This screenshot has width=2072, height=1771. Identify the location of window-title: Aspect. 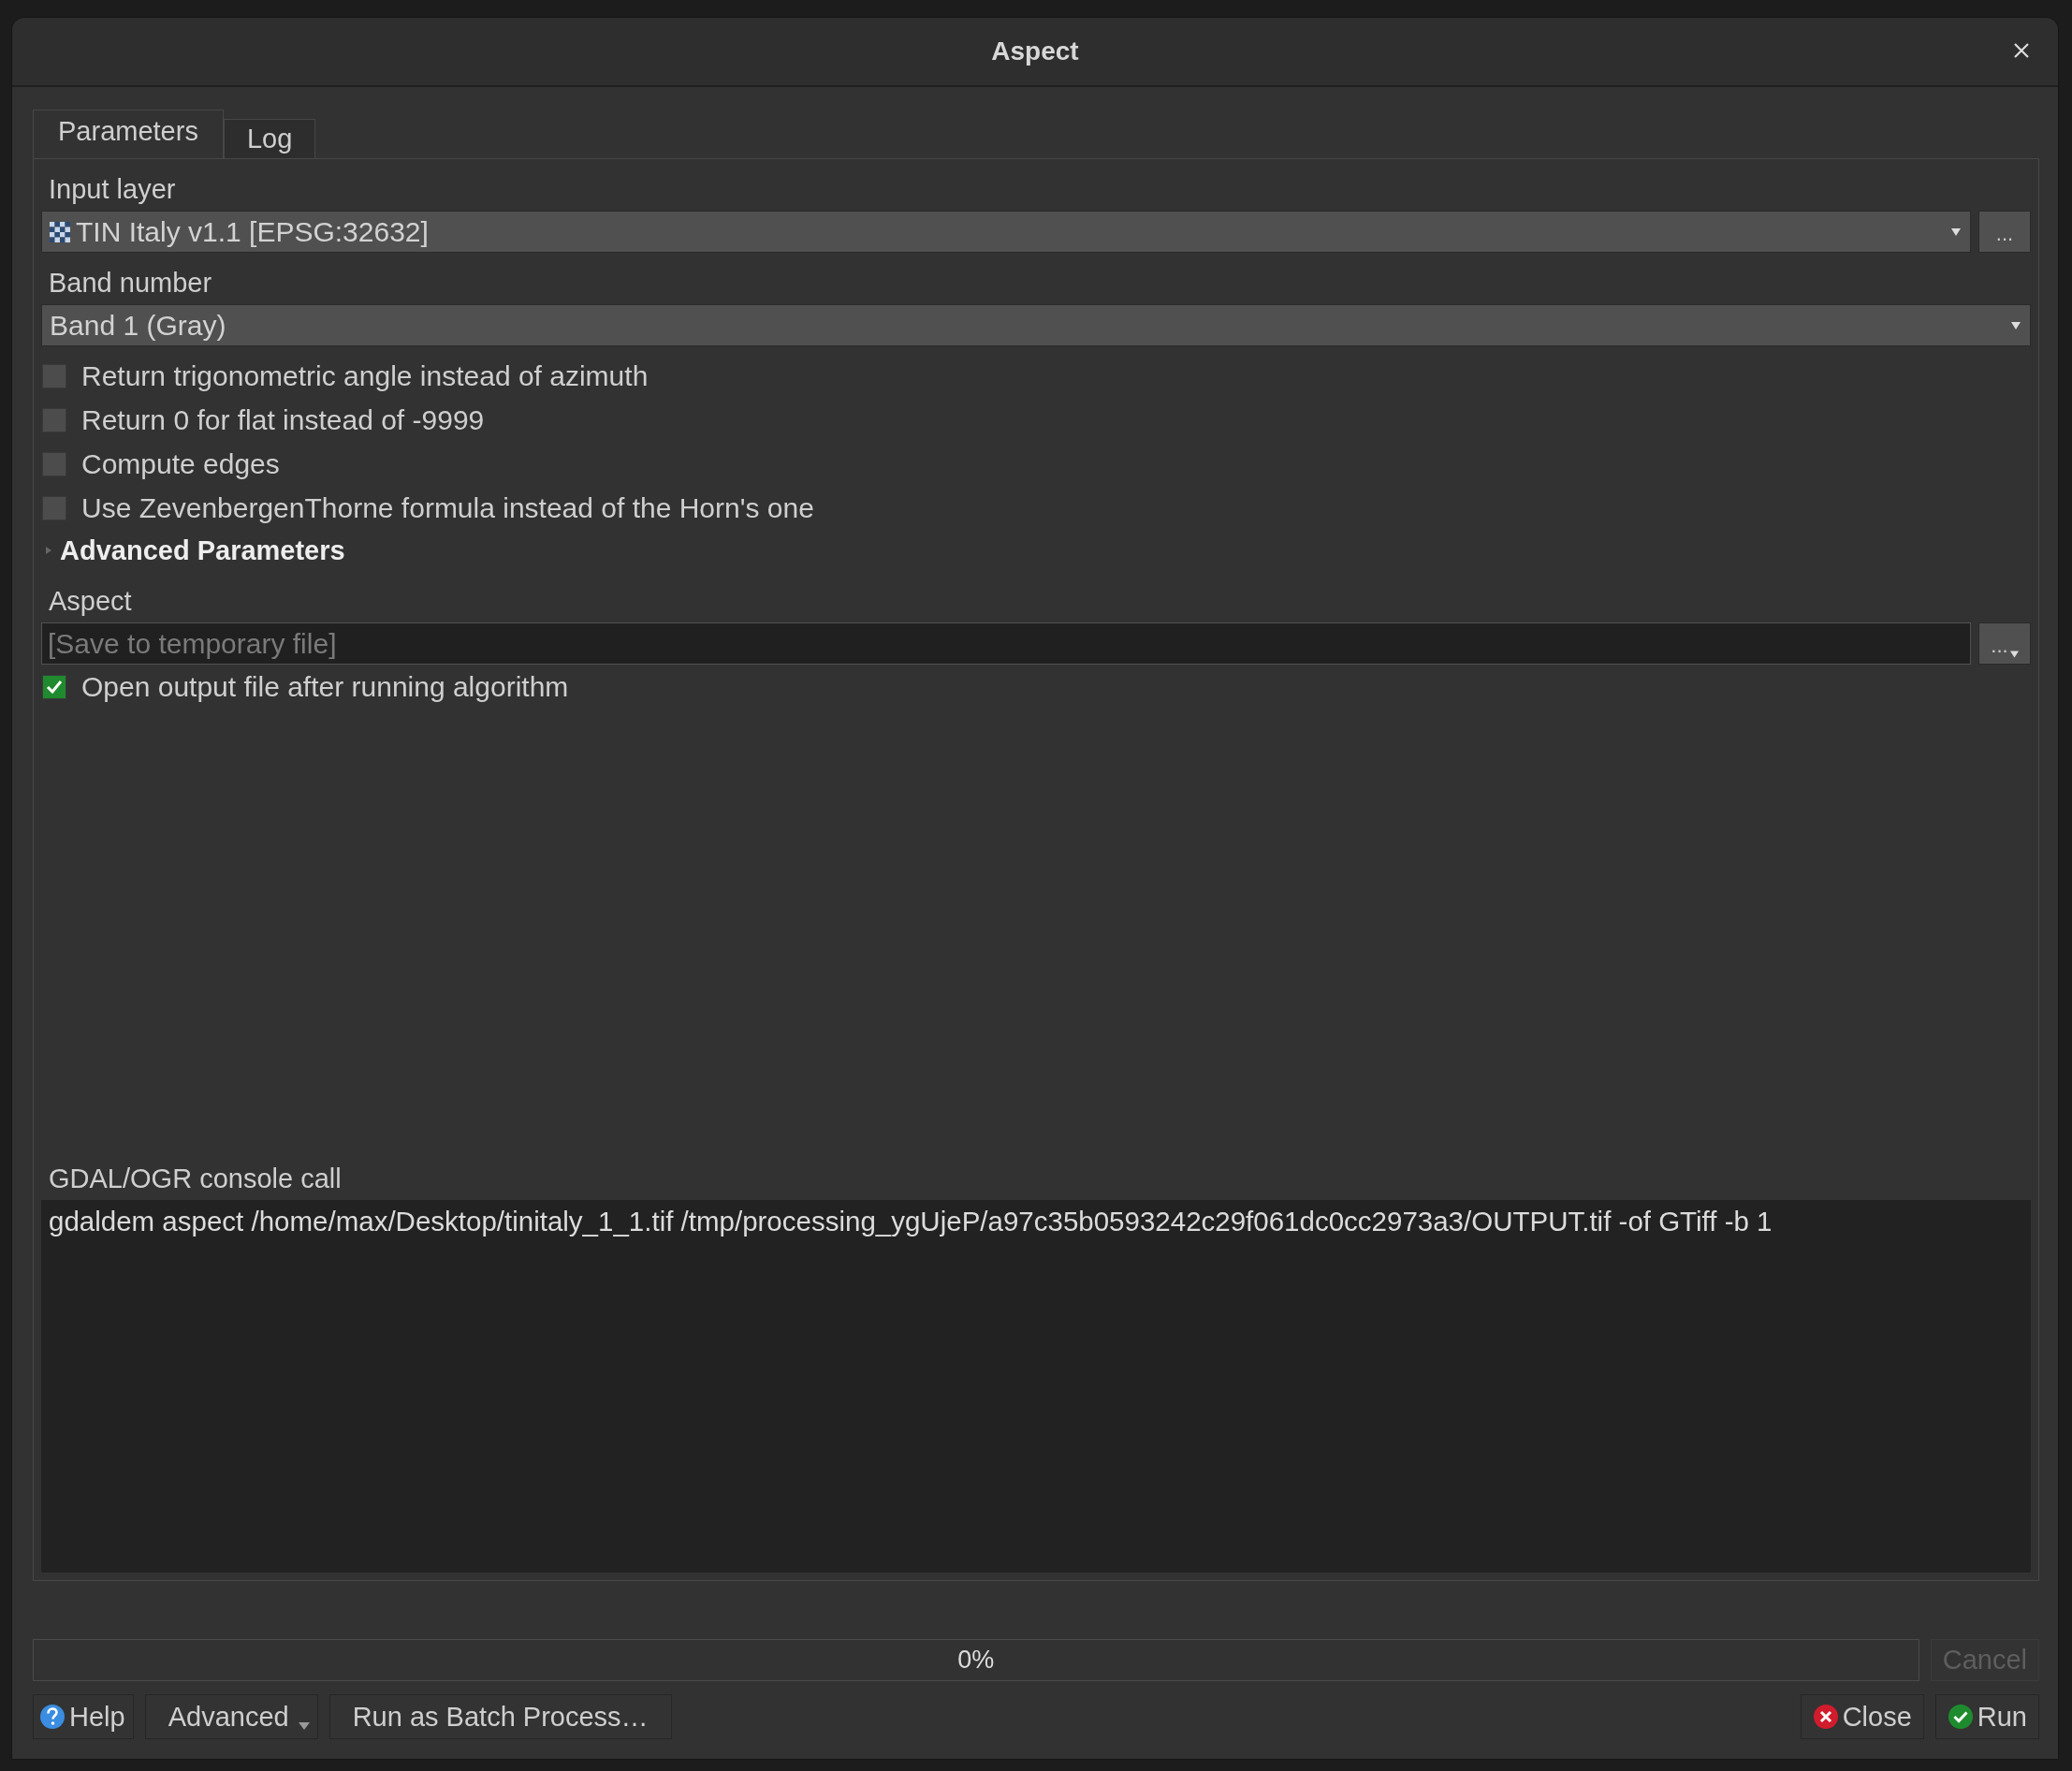
(1035, 51).